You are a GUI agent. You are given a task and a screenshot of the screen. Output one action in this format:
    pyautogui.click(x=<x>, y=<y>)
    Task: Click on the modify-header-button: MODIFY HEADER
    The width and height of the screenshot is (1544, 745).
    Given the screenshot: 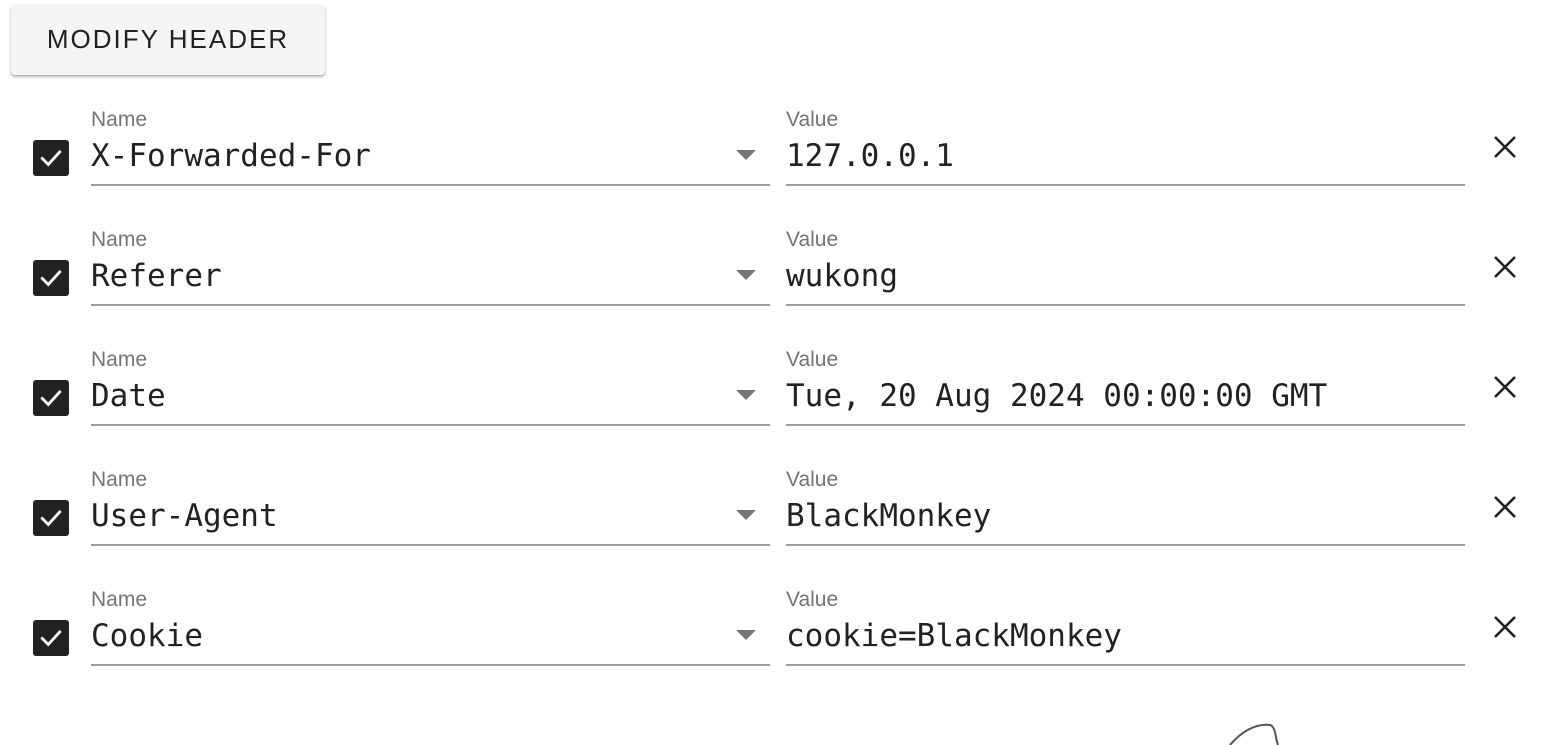 What is the action you would take?
    pyautogui.click(x=168, y=39)
    